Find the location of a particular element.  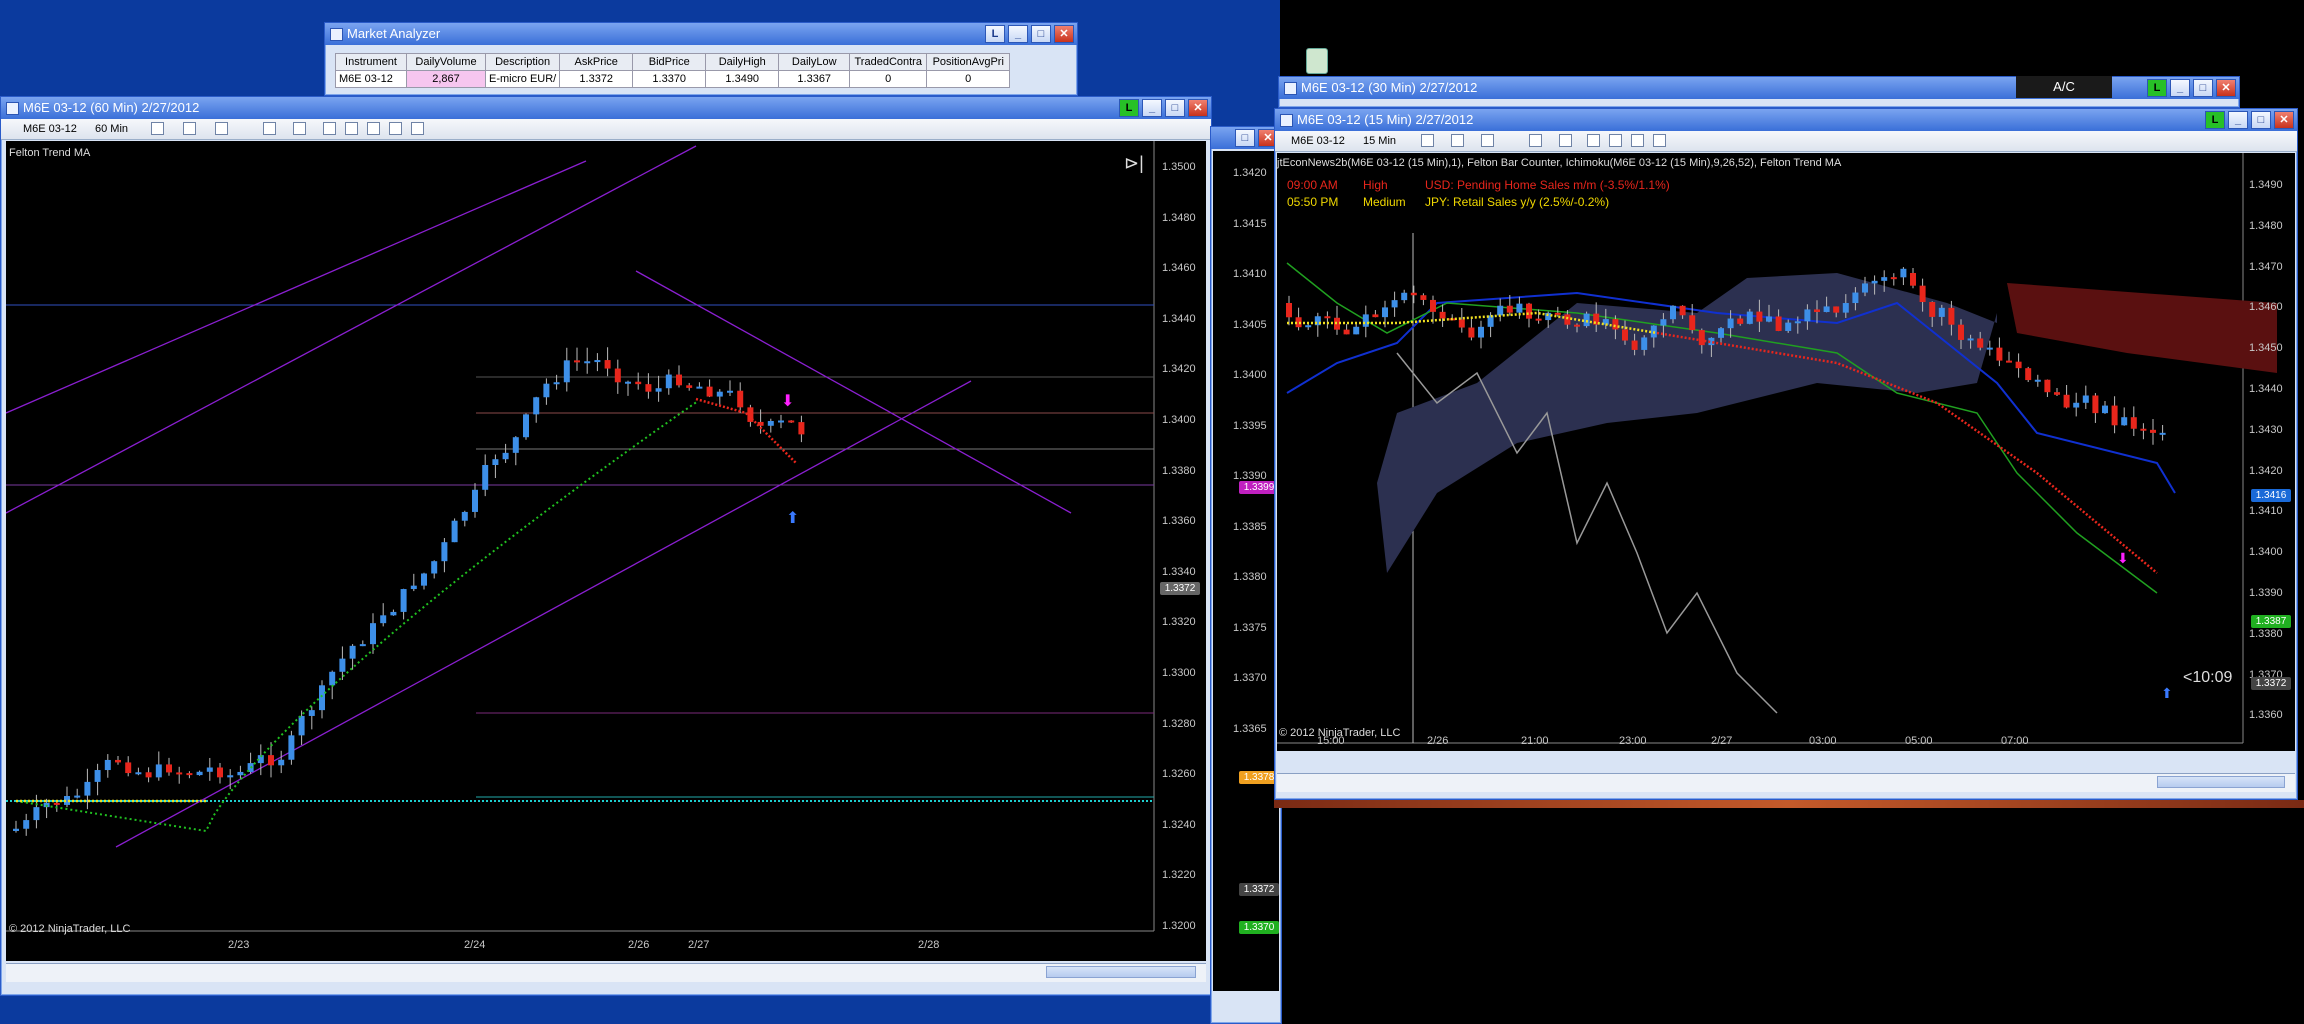

account-connection-badge: A/C is located at coordinates (2064, 87).